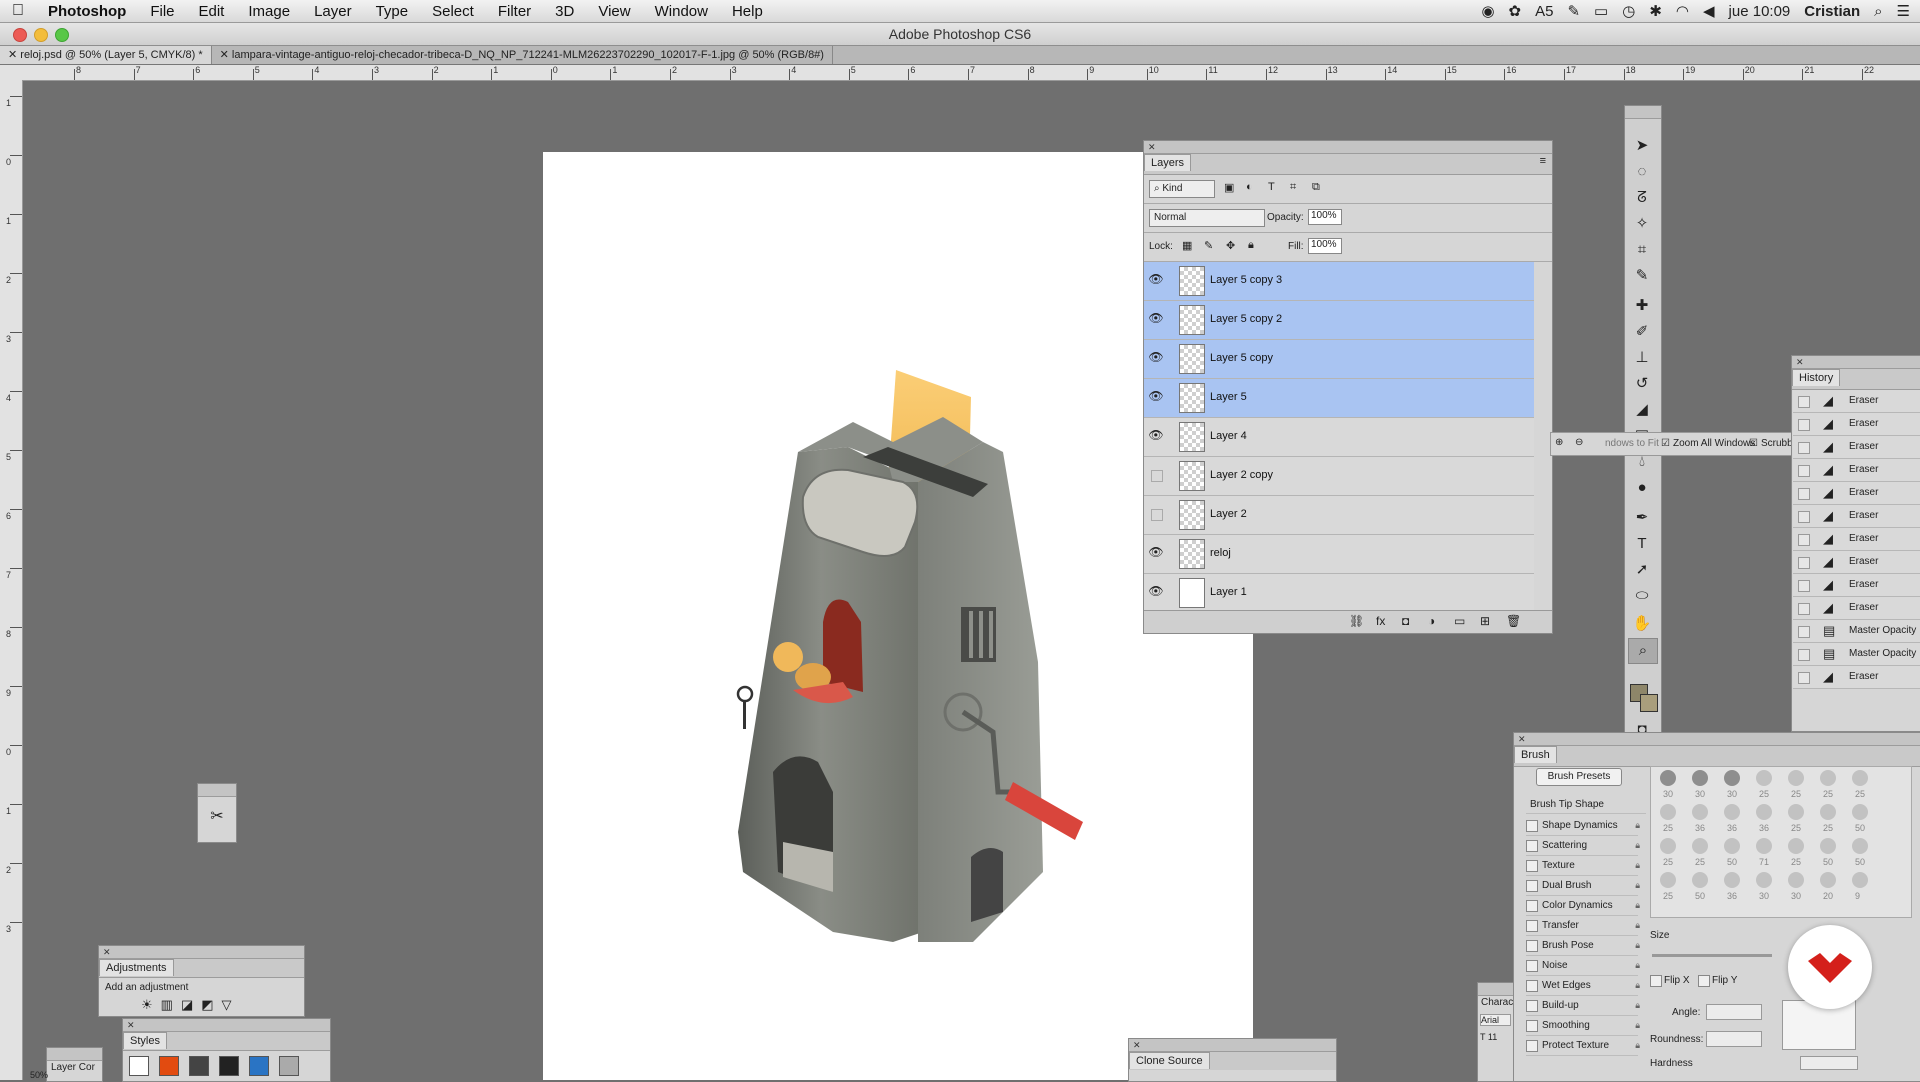  I want to click on time-machine-icon: ◷, so click(1628, 11).